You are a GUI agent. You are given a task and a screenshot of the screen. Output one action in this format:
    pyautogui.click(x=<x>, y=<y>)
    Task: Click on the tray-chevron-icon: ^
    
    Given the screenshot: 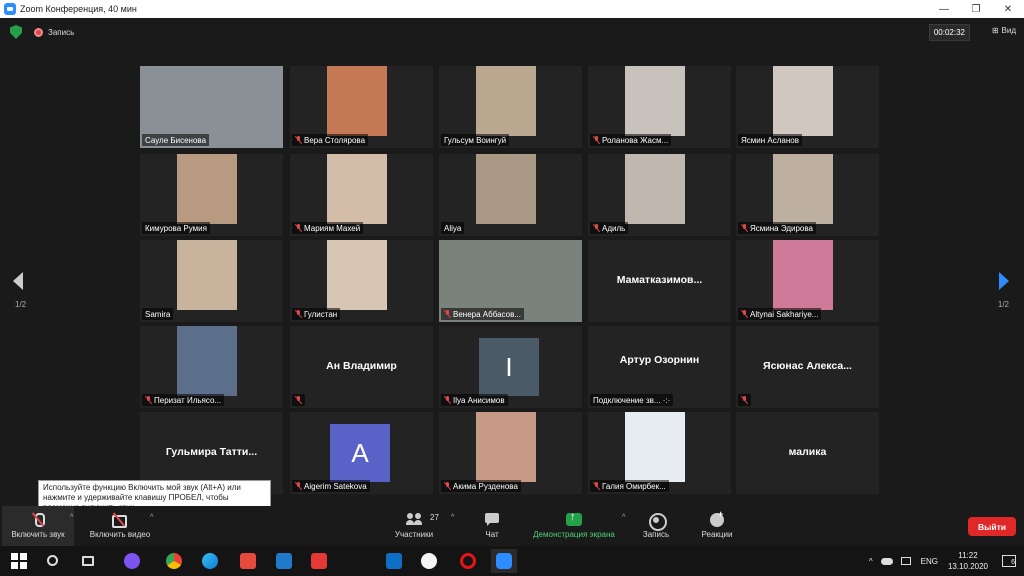 What is the action you would take?
    pyautogui.click(x=871, y=561)
    